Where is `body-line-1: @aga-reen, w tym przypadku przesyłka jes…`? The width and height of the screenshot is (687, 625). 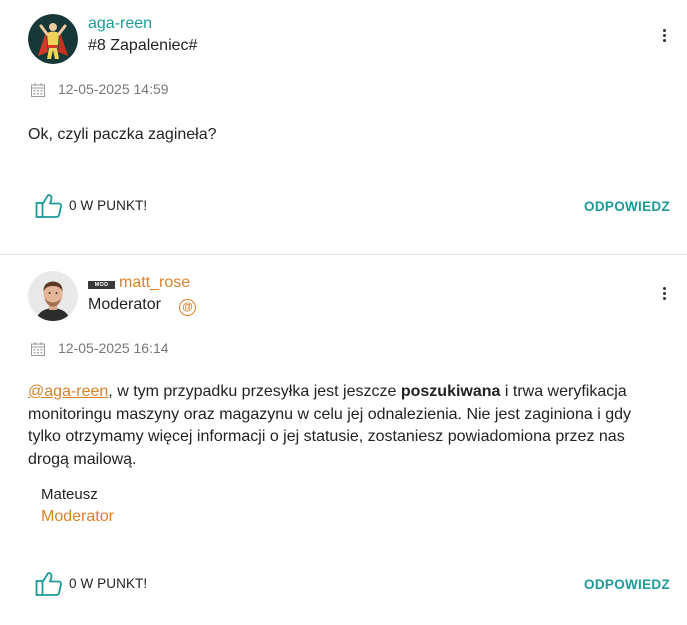
body-line-1: @aga-reen, w tym przypadku przesyłka jes… is located at coordinates (353, 392).